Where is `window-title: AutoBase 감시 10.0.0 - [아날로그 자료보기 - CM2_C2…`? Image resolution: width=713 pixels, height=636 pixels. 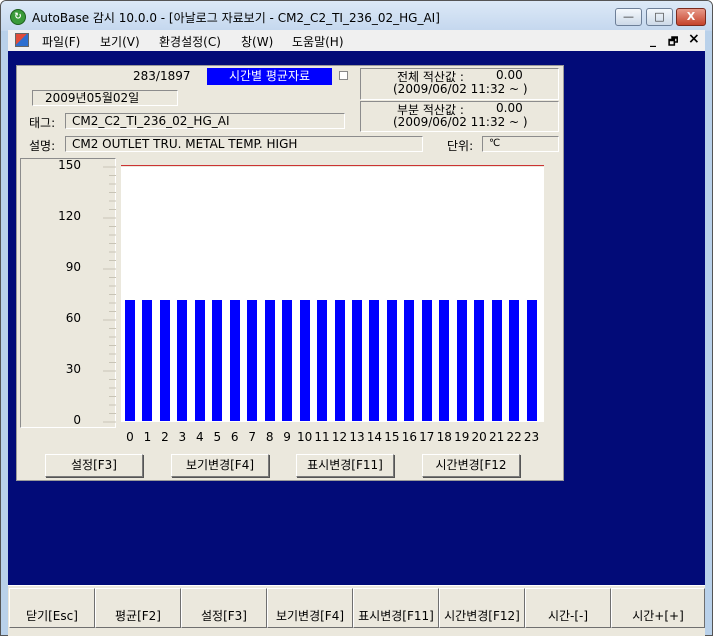
window-title: AutoBase 감시 10.0.0 - [아날로그 자료보기 - CM2_C2… is located at coordinates (236, 18).